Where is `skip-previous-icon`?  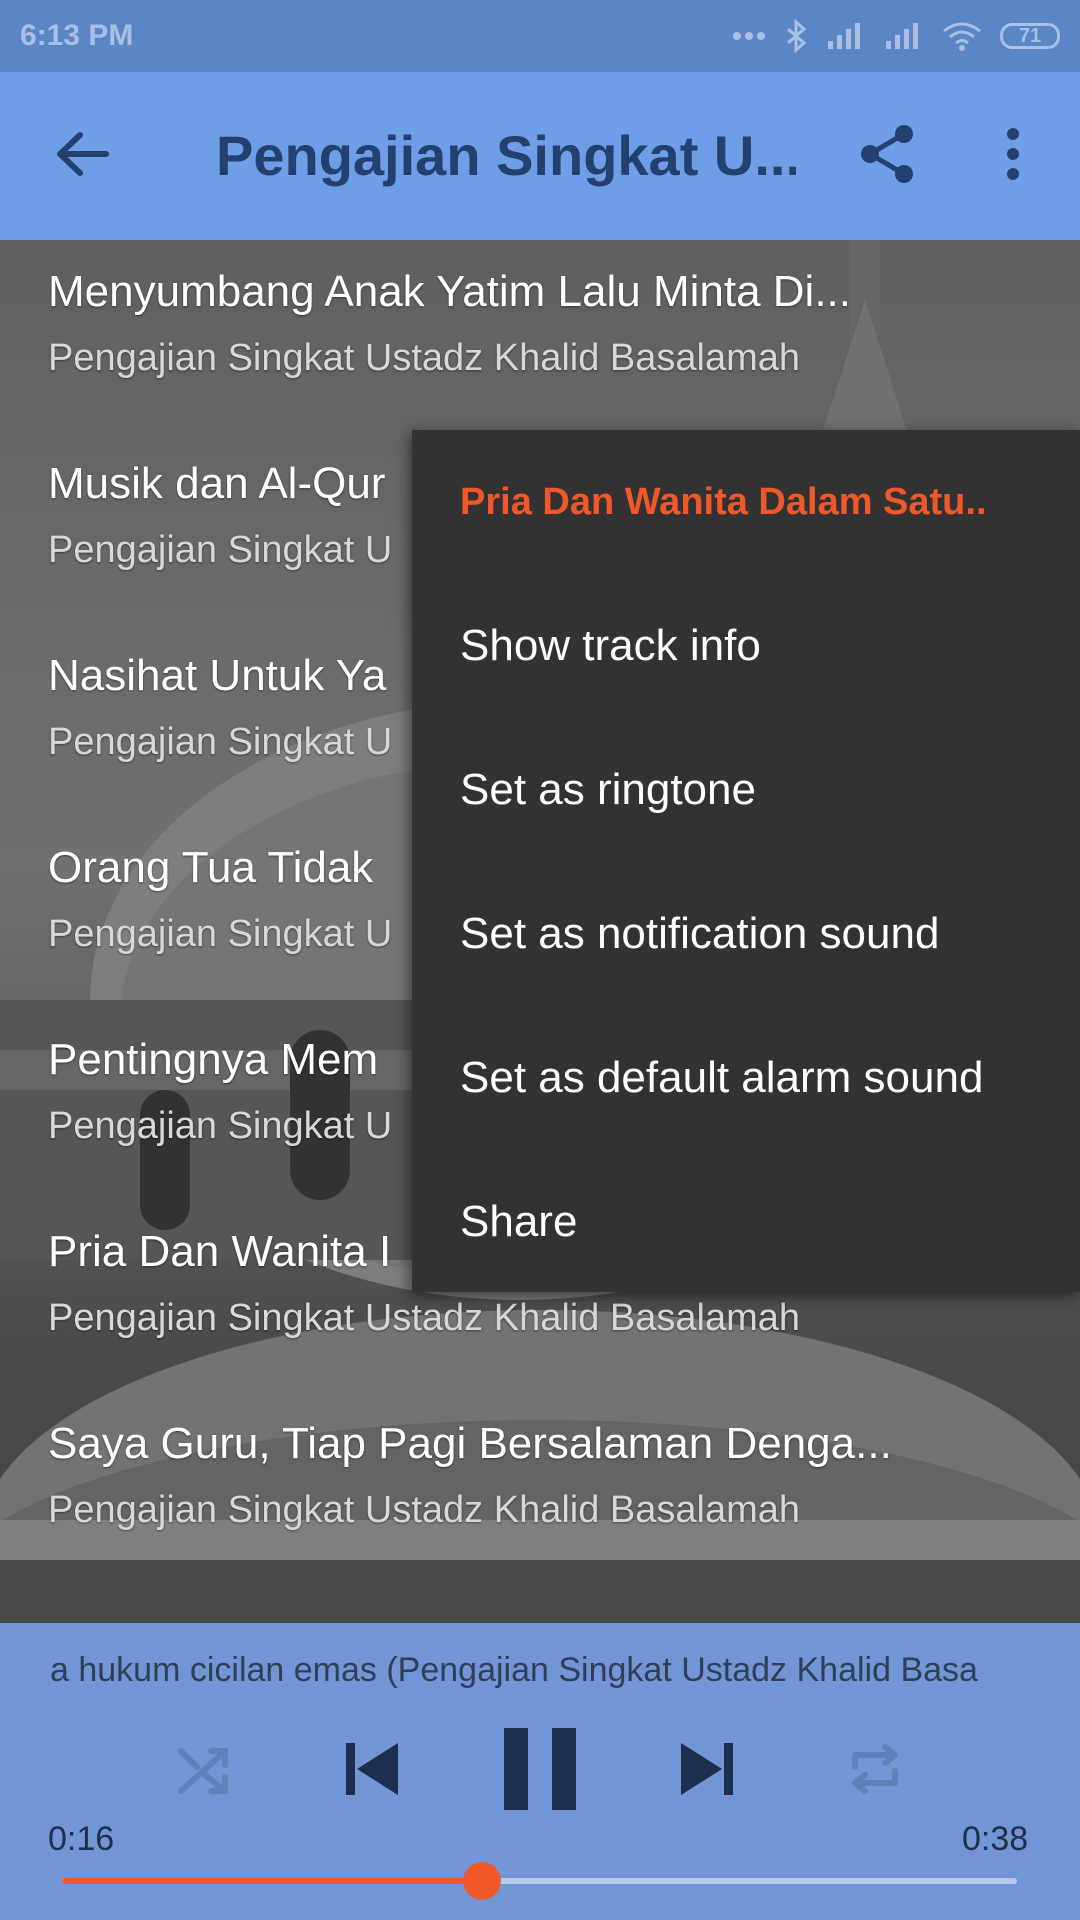
skip-previous-icon is located at coordinates (372, 1771).